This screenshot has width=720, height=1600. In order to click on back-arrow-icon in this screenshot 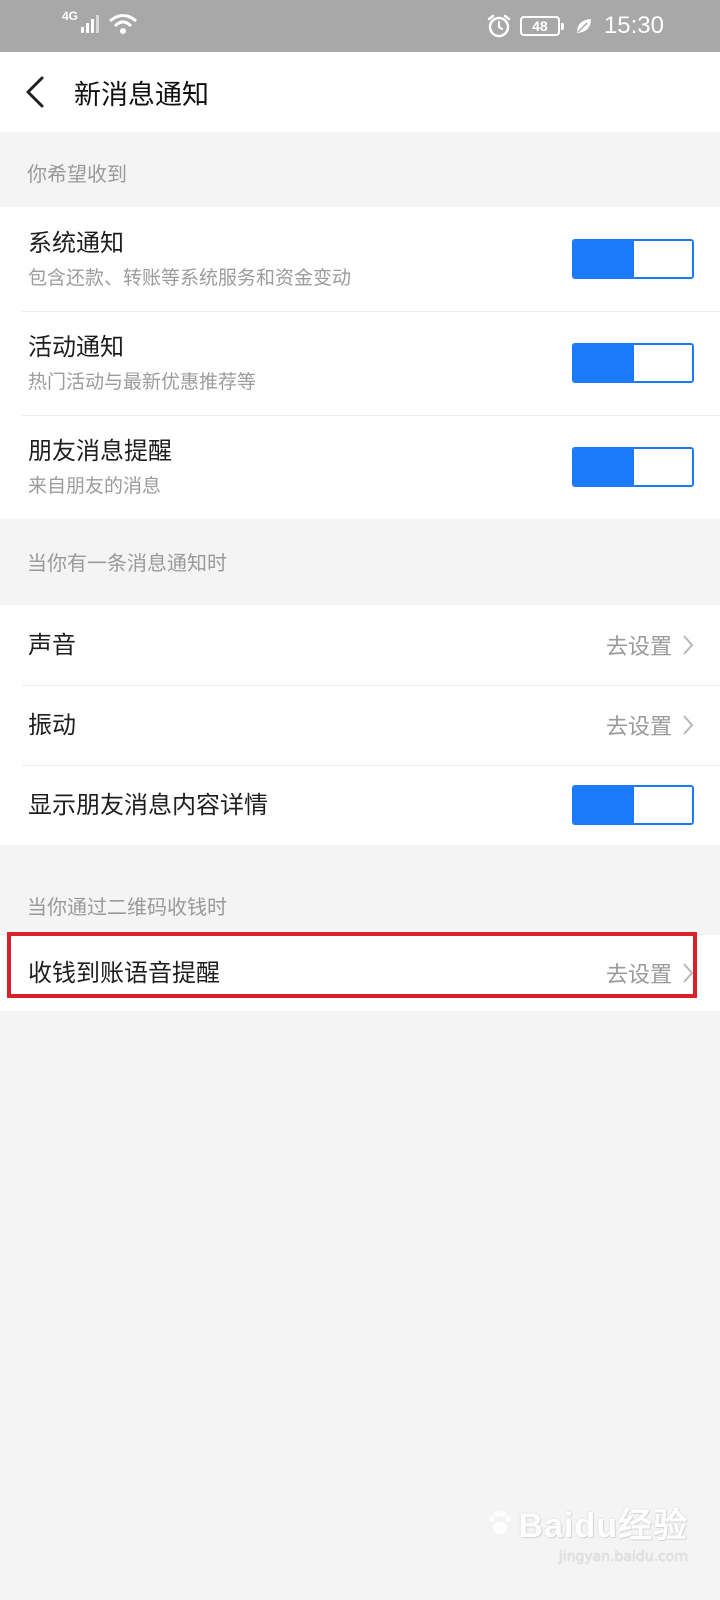, I will do `click(35, 92)`.